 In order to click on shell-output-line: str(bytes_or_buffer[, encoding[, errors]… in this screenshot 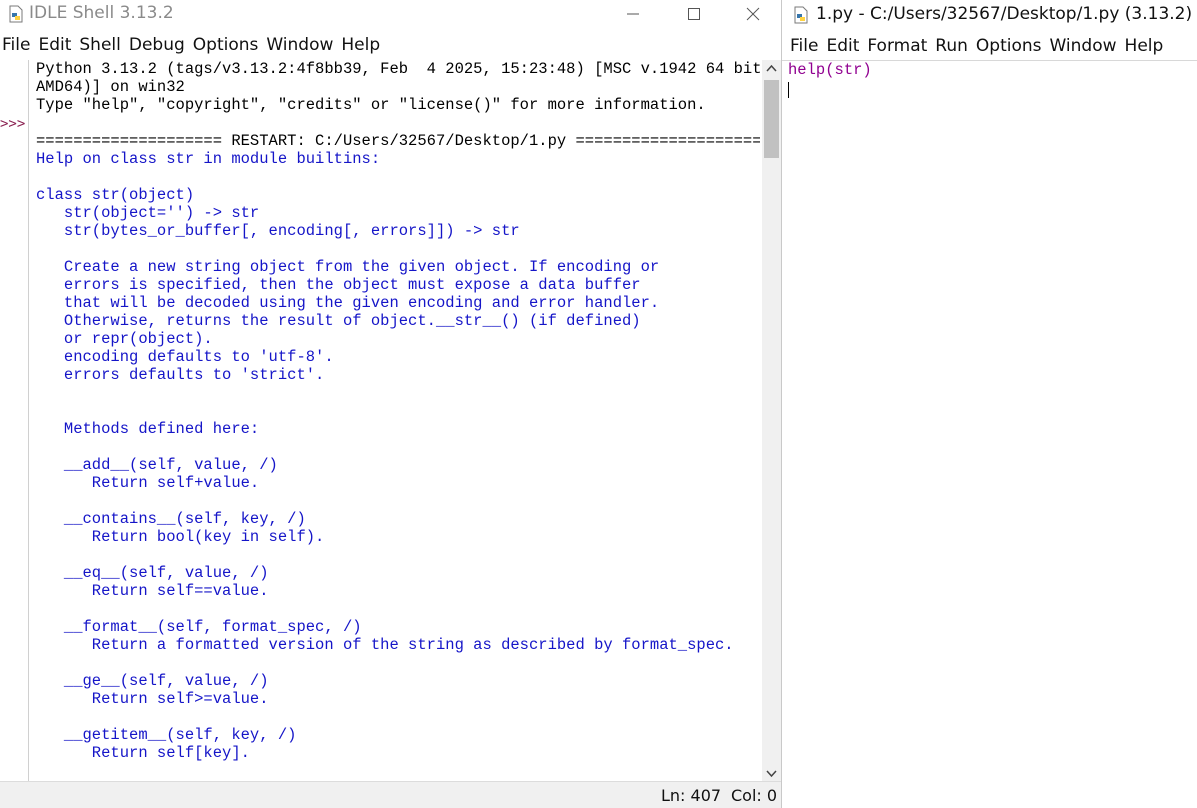, I will do `click(278, 231)`.